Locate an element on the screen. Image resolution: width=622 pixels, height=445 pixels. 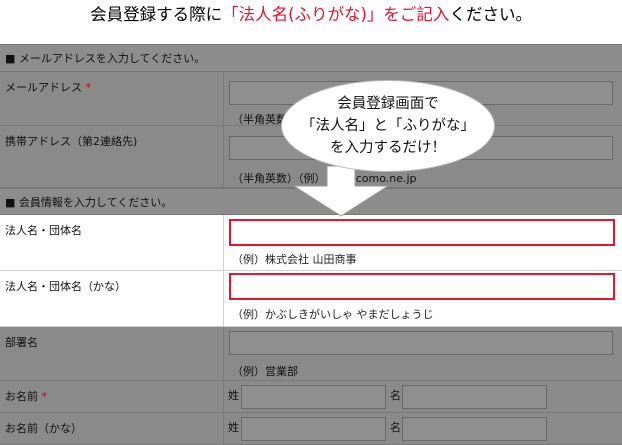
last-name-label: 姓 is located at coordinates (233, 395).